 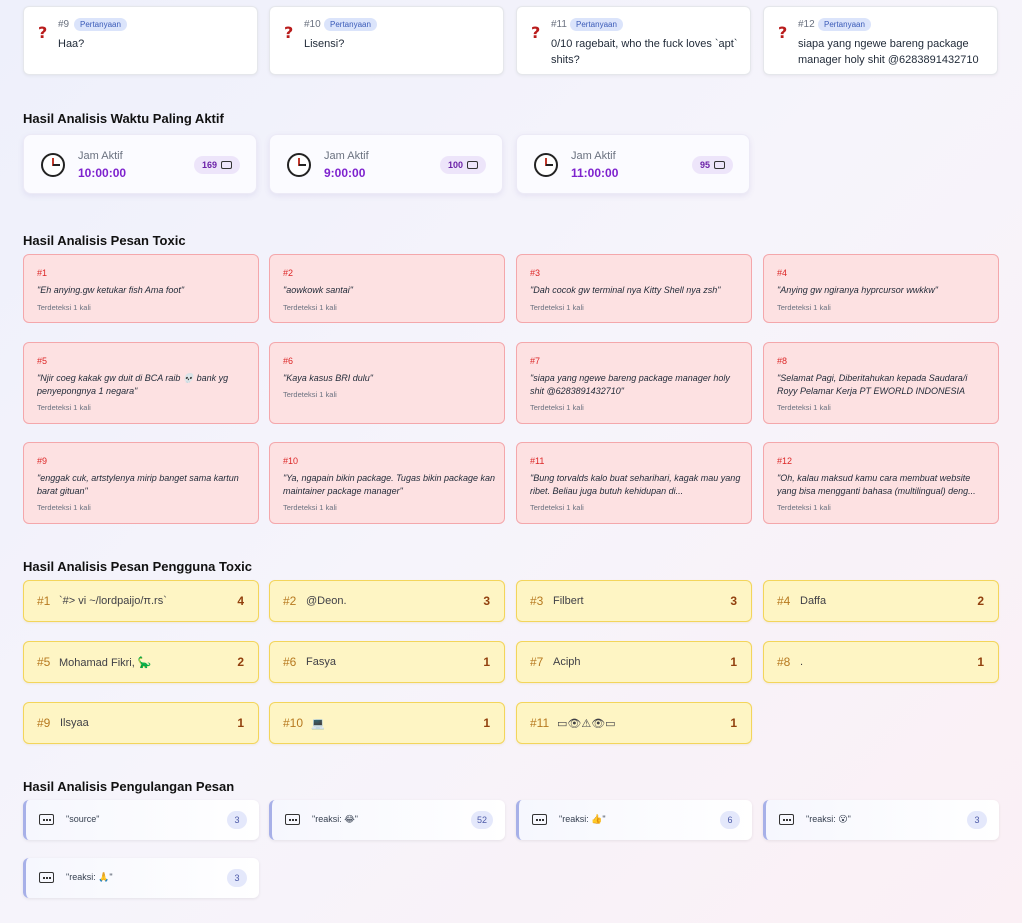 What do you see at coordinates (141, 878) in the screenshot?
I see `repeated-message-card: "reaksi: 🙏" 3` at bounding box center [141, 878].